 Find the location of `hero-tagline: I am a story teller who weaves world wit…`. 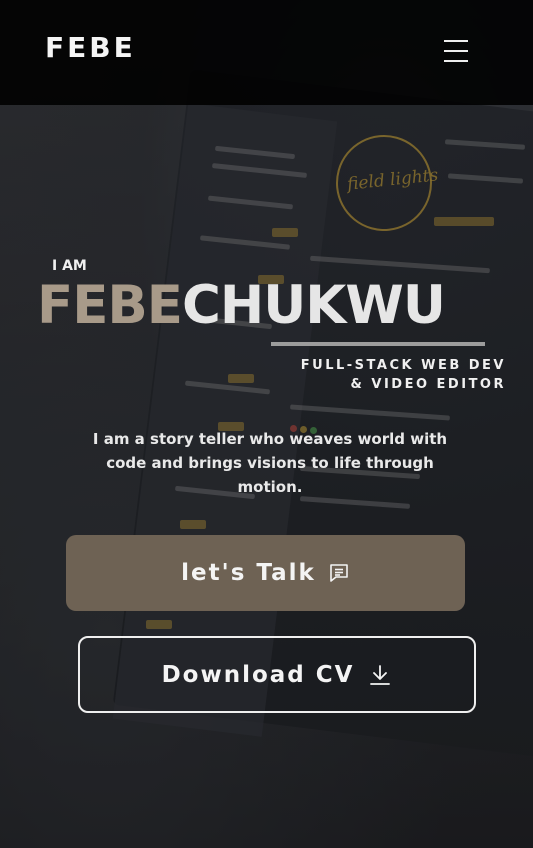

hero-tagline: I am a story teller who weaves world wit… is located at coordinates (270, 463).